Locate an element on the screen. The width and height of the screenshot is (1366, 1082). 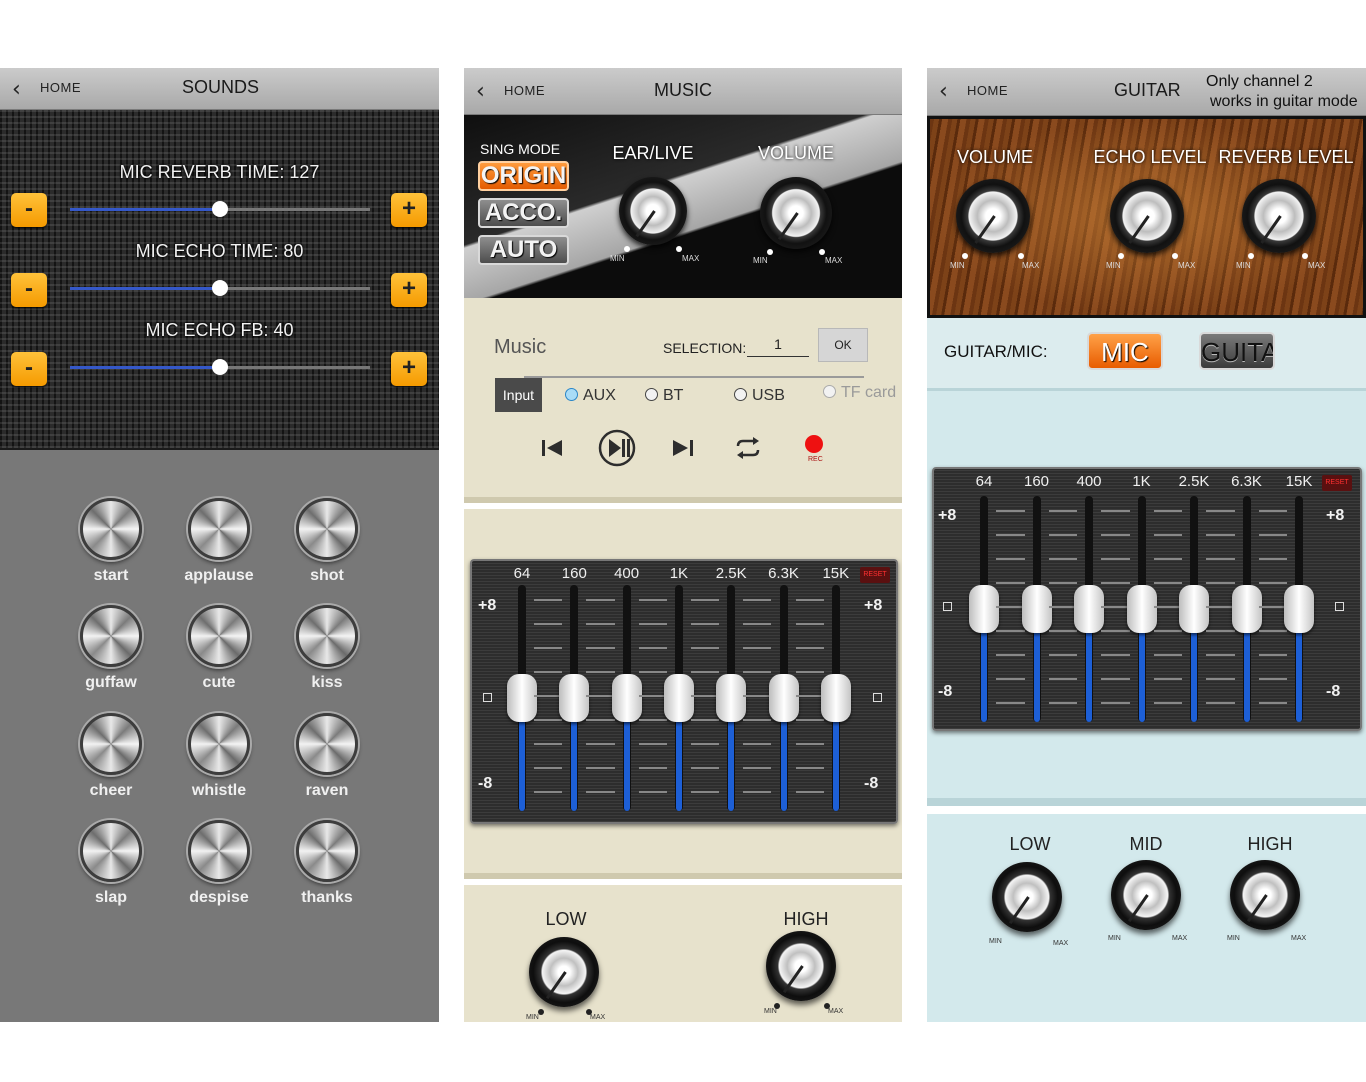
volume-label: VOLUME is located at coordinates (995, 157).